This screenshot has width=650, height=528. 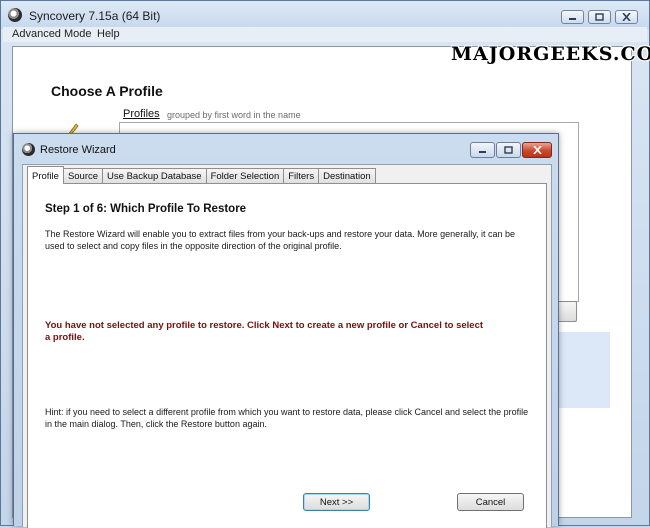 I want to click on step-title: Step 1 of 6: Which Profile To Restore, so click(x=146, y=209).